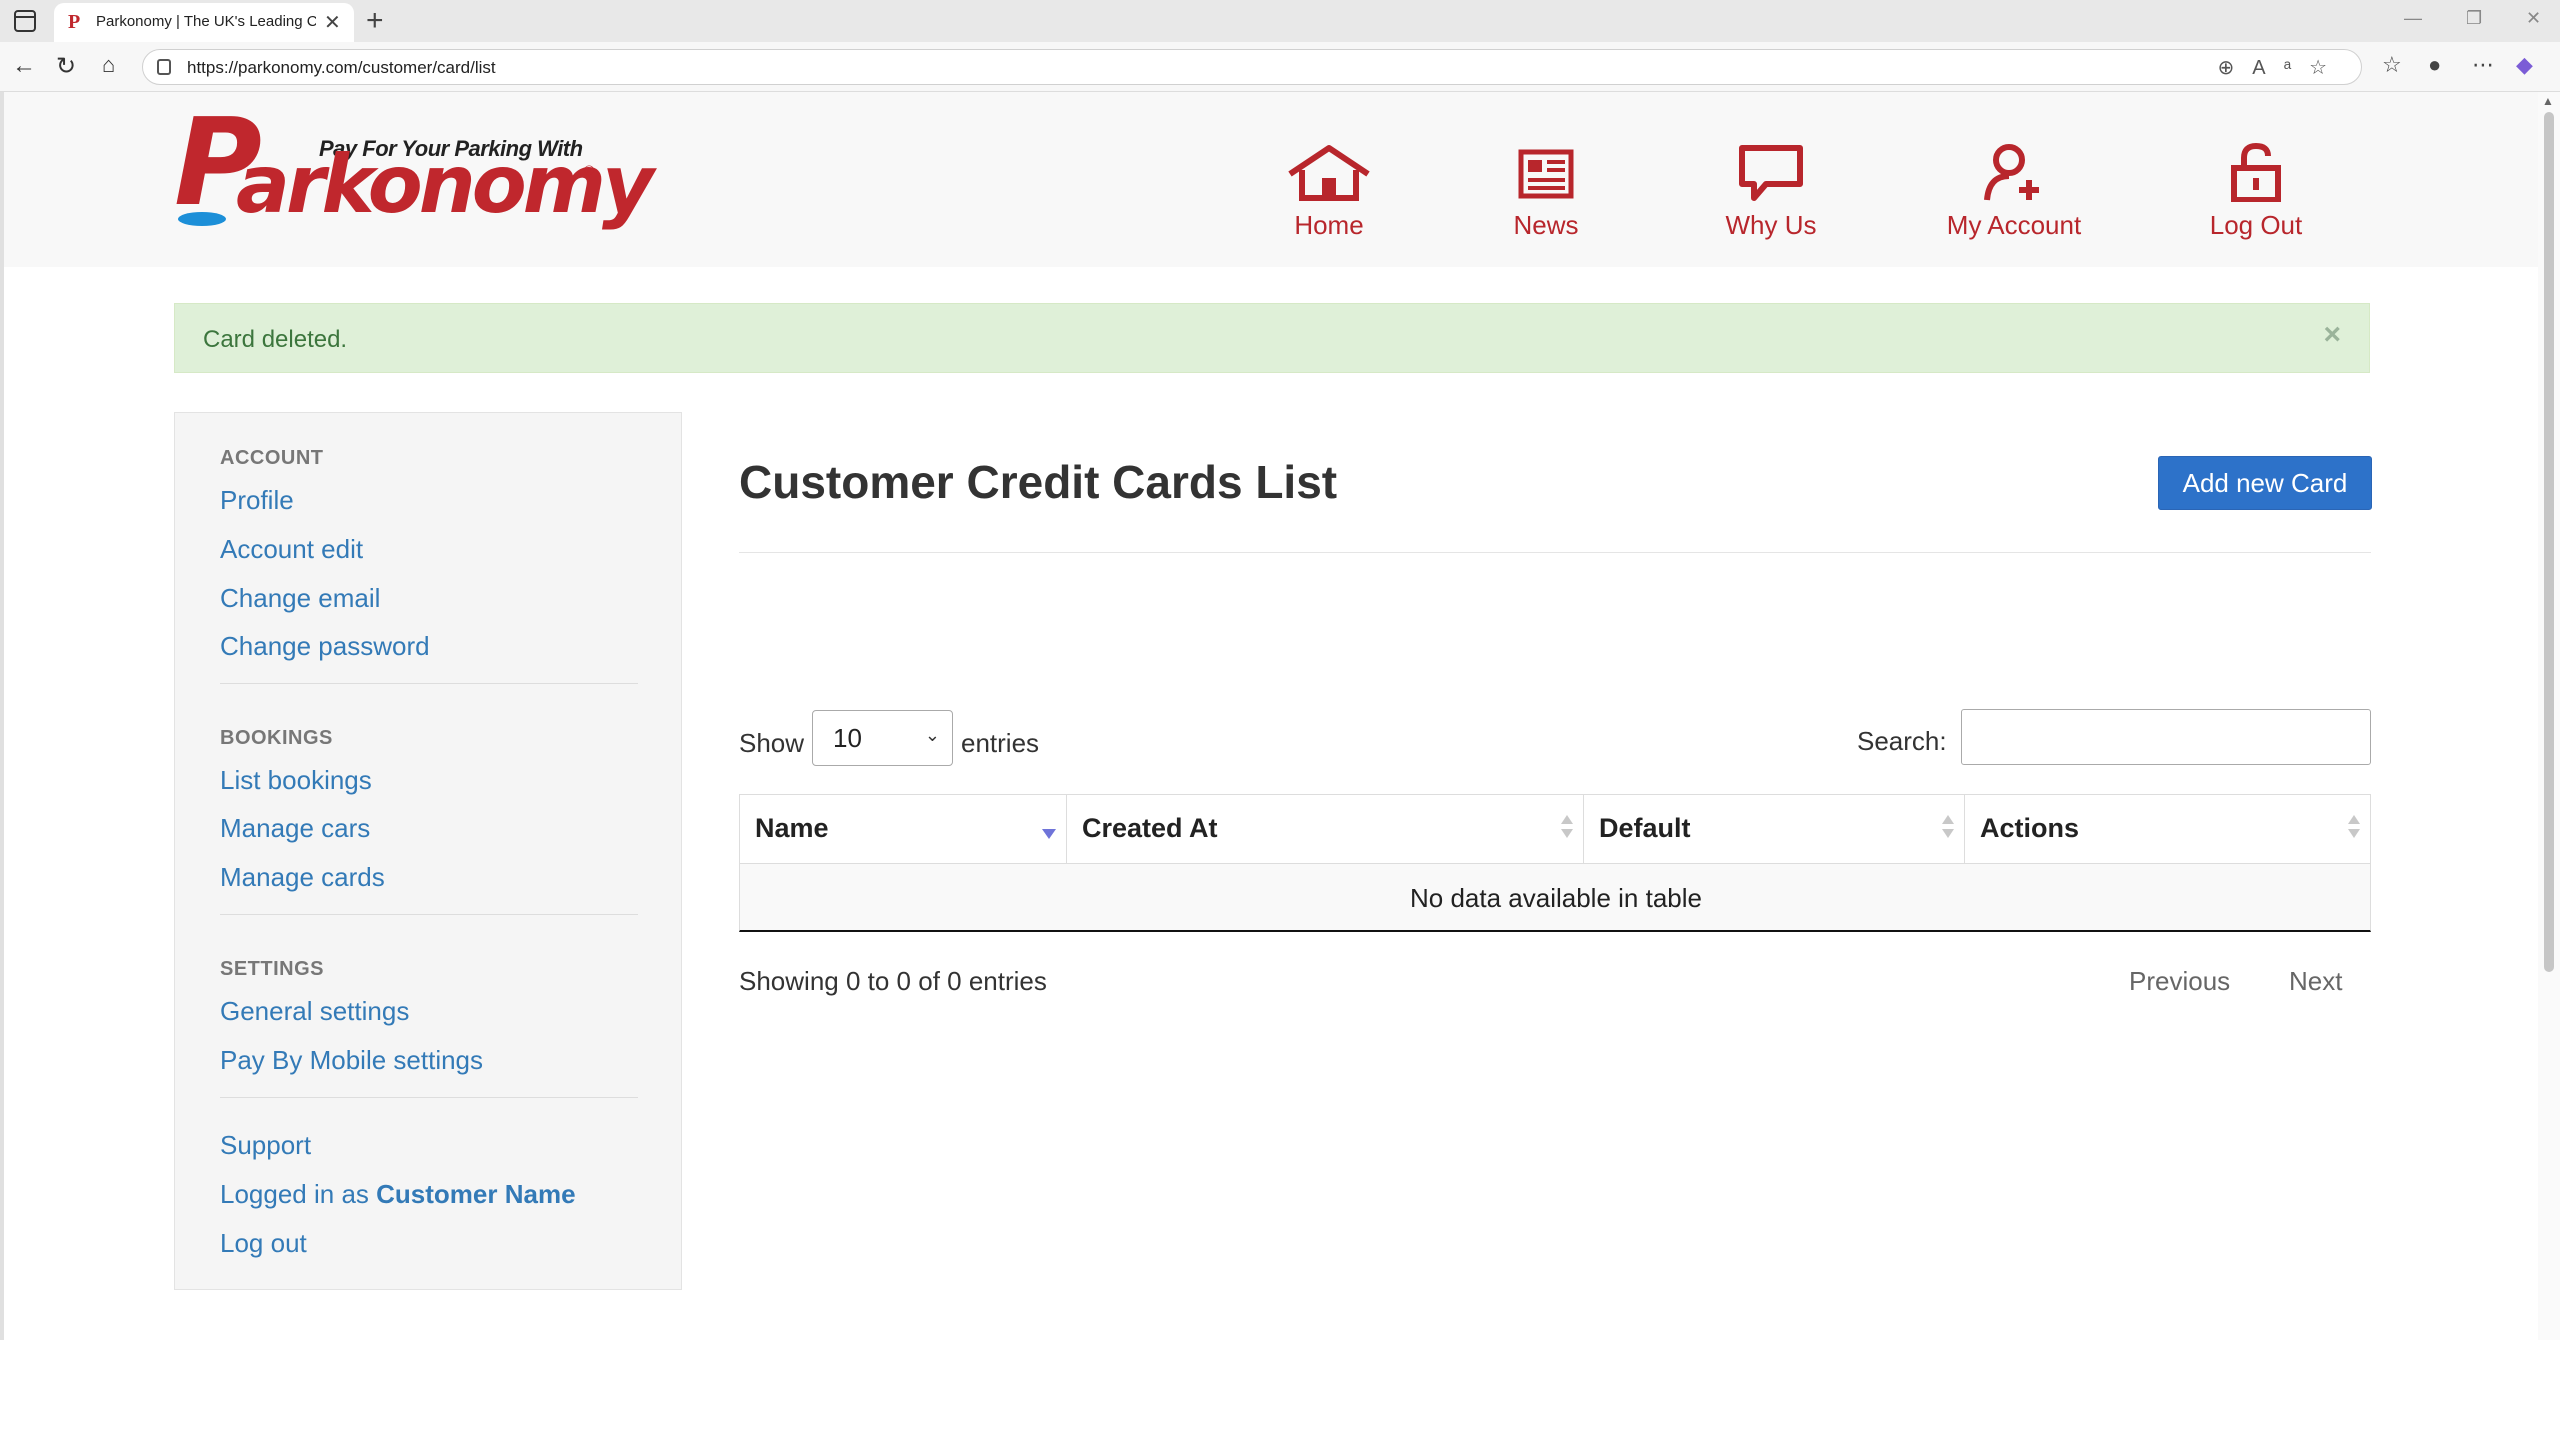 Image resolution: width=2560 pixels, height=1440 pixels. What do you see at coordinates (296, 780) in the screenshot?
I see `sidebar-item-list-bookings: List bookings` at bounding box center [296, 780].